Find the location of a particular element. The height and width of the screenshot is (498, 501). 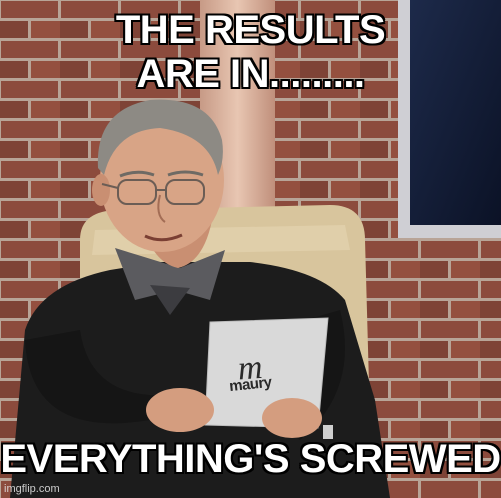

right-hand is located at coordinates (292, 418).